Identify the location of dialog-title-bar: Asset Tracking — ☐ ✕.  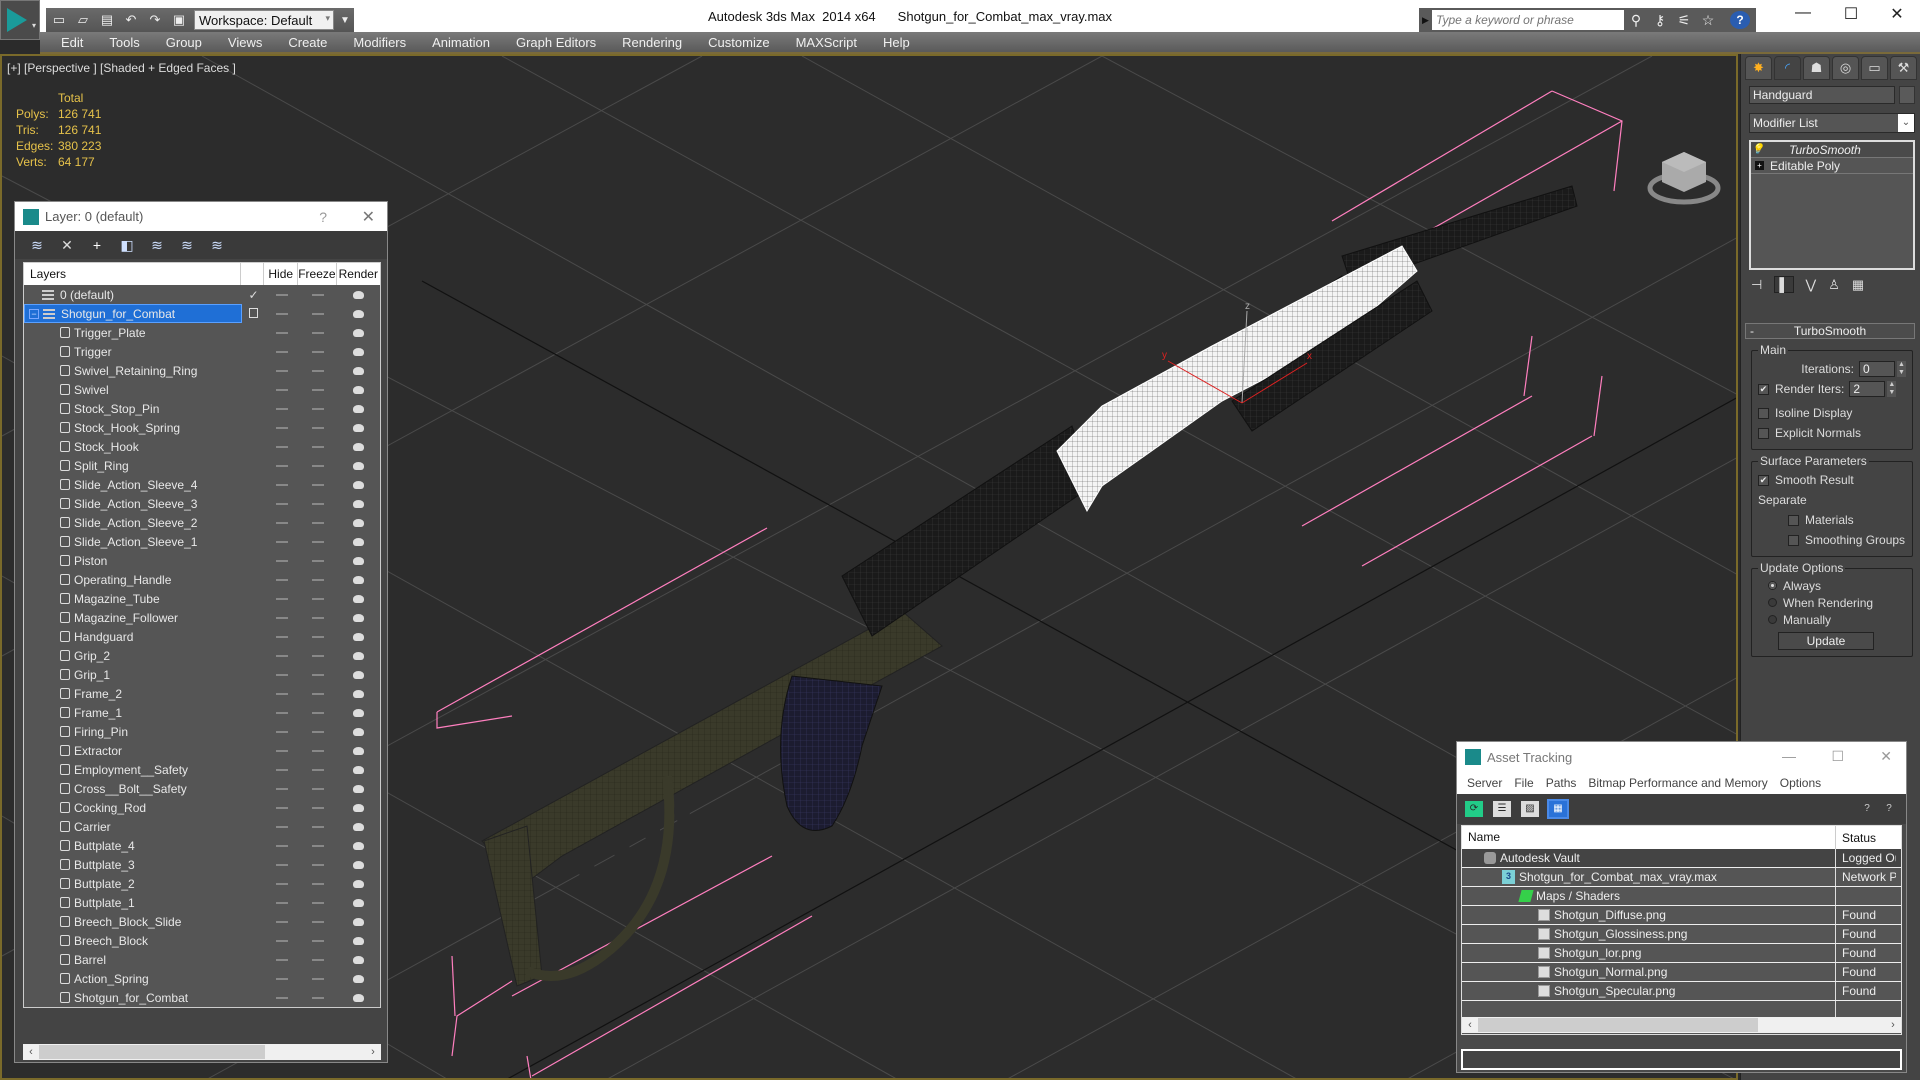
(1681, 757).